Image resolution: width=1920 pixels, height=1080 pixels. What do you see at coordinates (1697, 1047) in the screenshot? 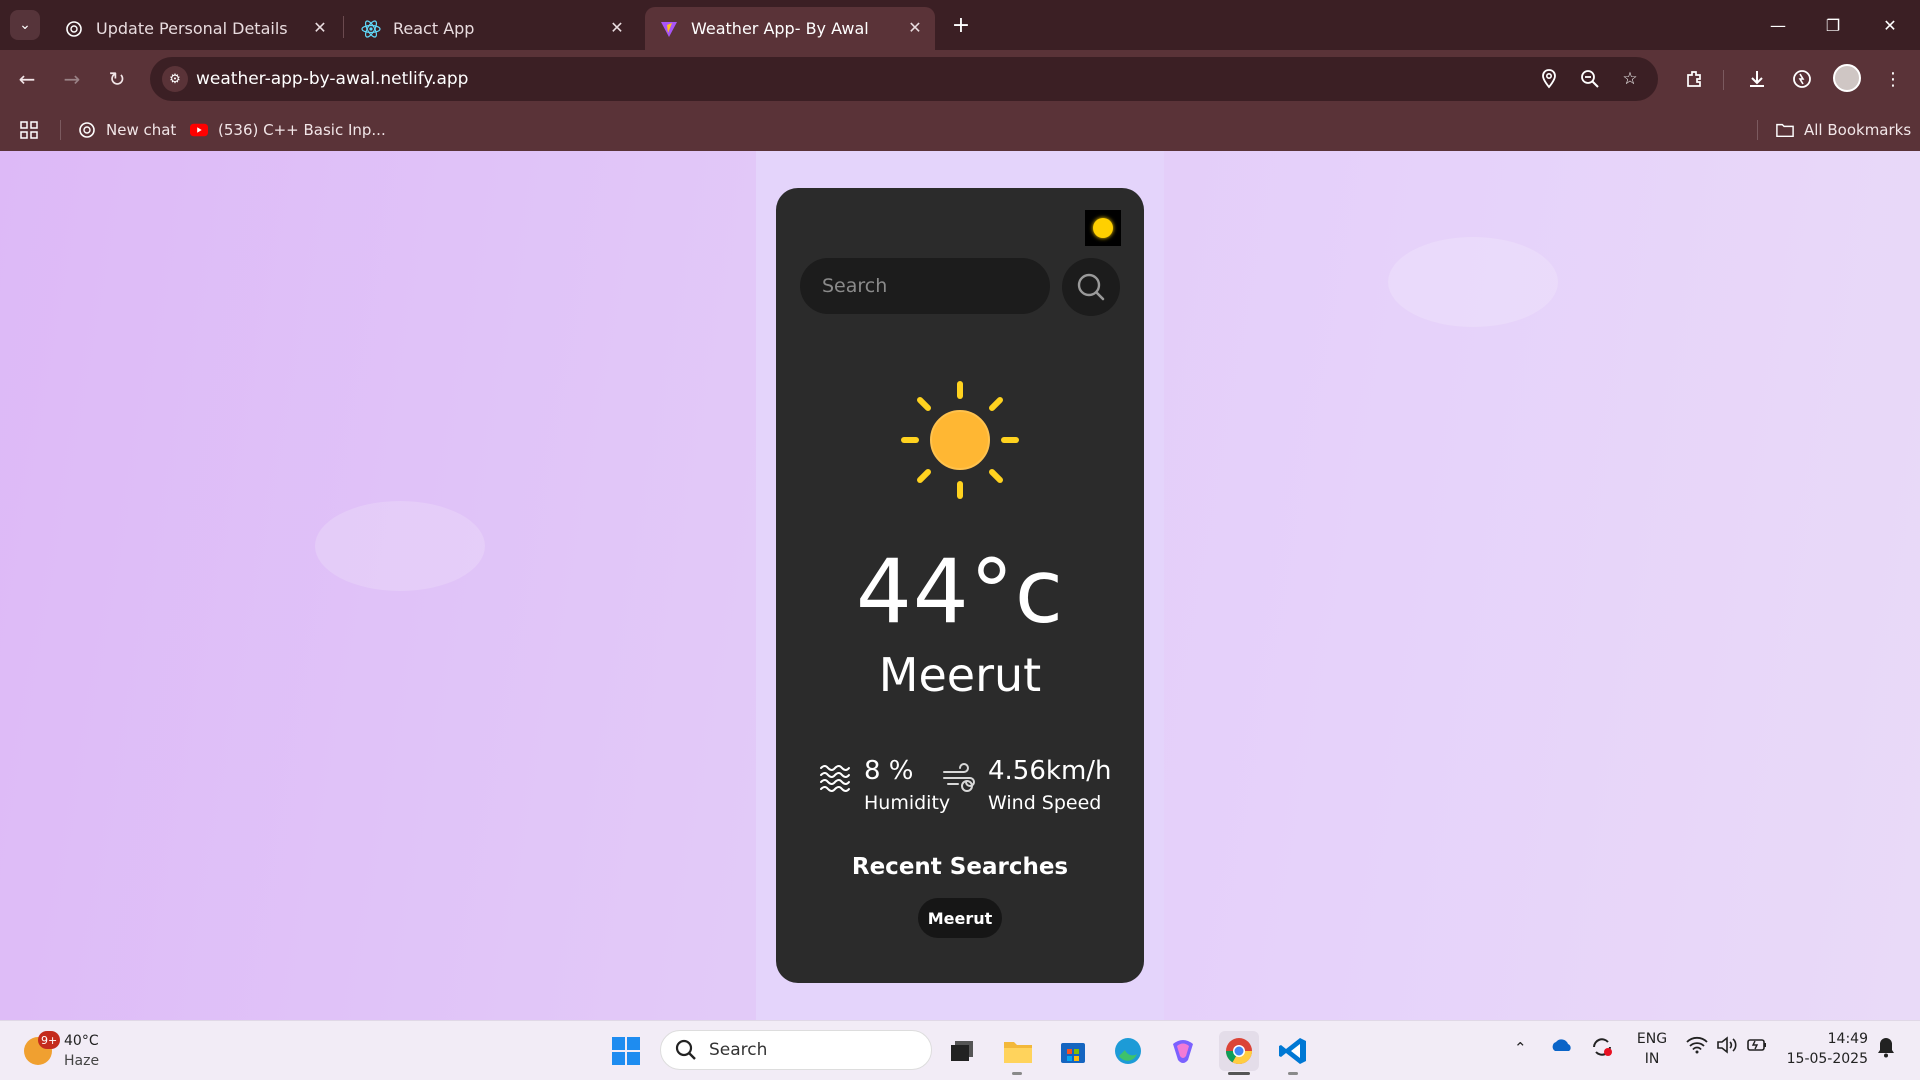
I see `wifi-icon` at bounding box center [1697, 1047].